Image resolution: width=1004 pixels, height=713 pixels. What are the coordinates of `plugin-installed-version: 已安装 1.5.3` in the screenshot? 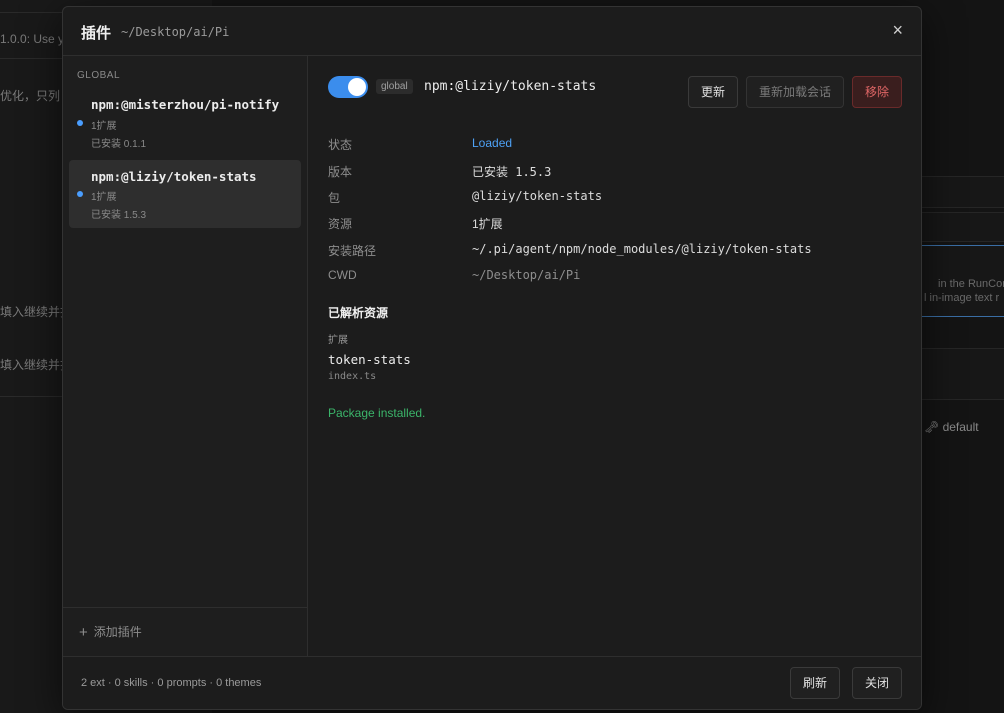 It's located at (119, 215).